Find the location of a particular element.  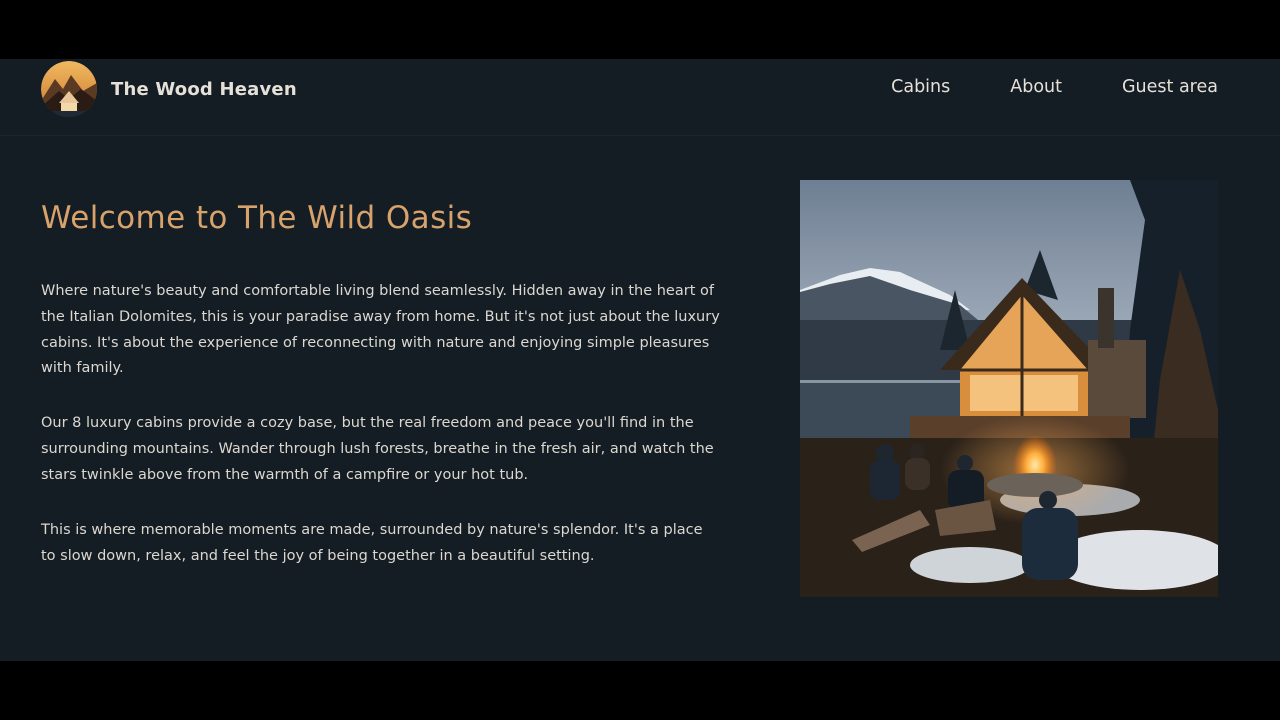

nav-guest-area-link: Guest area is located at coordinates (1170, 87).